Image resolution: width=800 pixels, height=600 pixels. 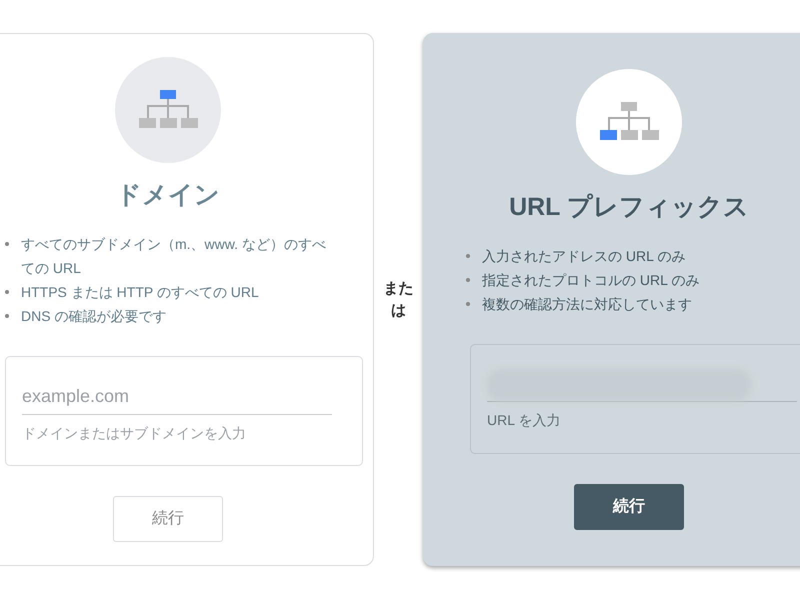 What do you see at coordinates (524, 420) in the screenshot?
I see `helper-text: URL を入力` at bounding box center [524, 420].